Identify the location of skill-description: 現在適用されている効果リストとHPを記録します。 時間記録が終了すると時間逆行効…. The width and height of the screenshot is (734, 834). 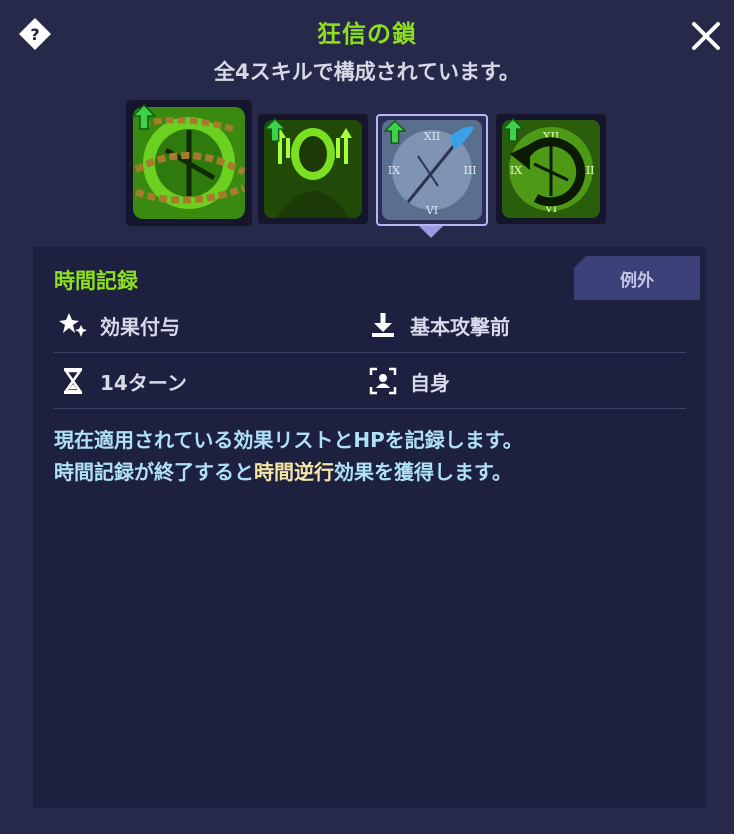
(369, 456).